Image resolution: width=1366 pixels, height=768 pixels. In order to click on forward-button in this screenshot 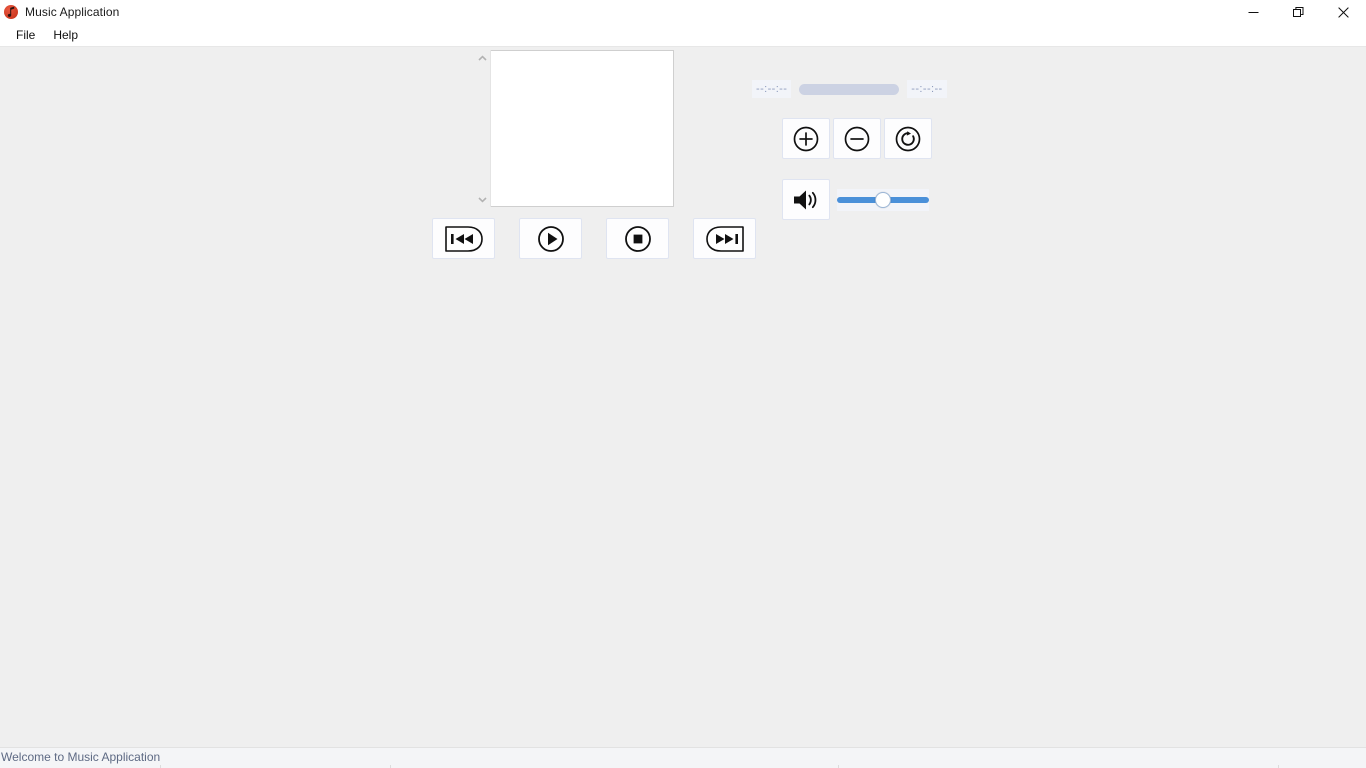, I will do `click(724, 238)`.